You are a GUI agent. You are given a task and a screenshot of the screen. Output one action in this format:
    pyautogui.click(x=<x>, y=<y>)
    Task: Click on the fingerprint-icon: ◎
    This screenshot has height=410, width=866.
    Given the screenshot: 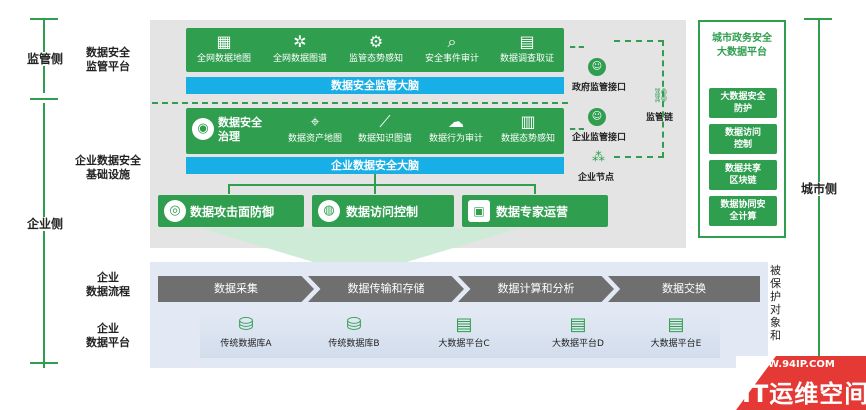 What is the action you would take?
    pyautogui.click(x=175, y=211)
    